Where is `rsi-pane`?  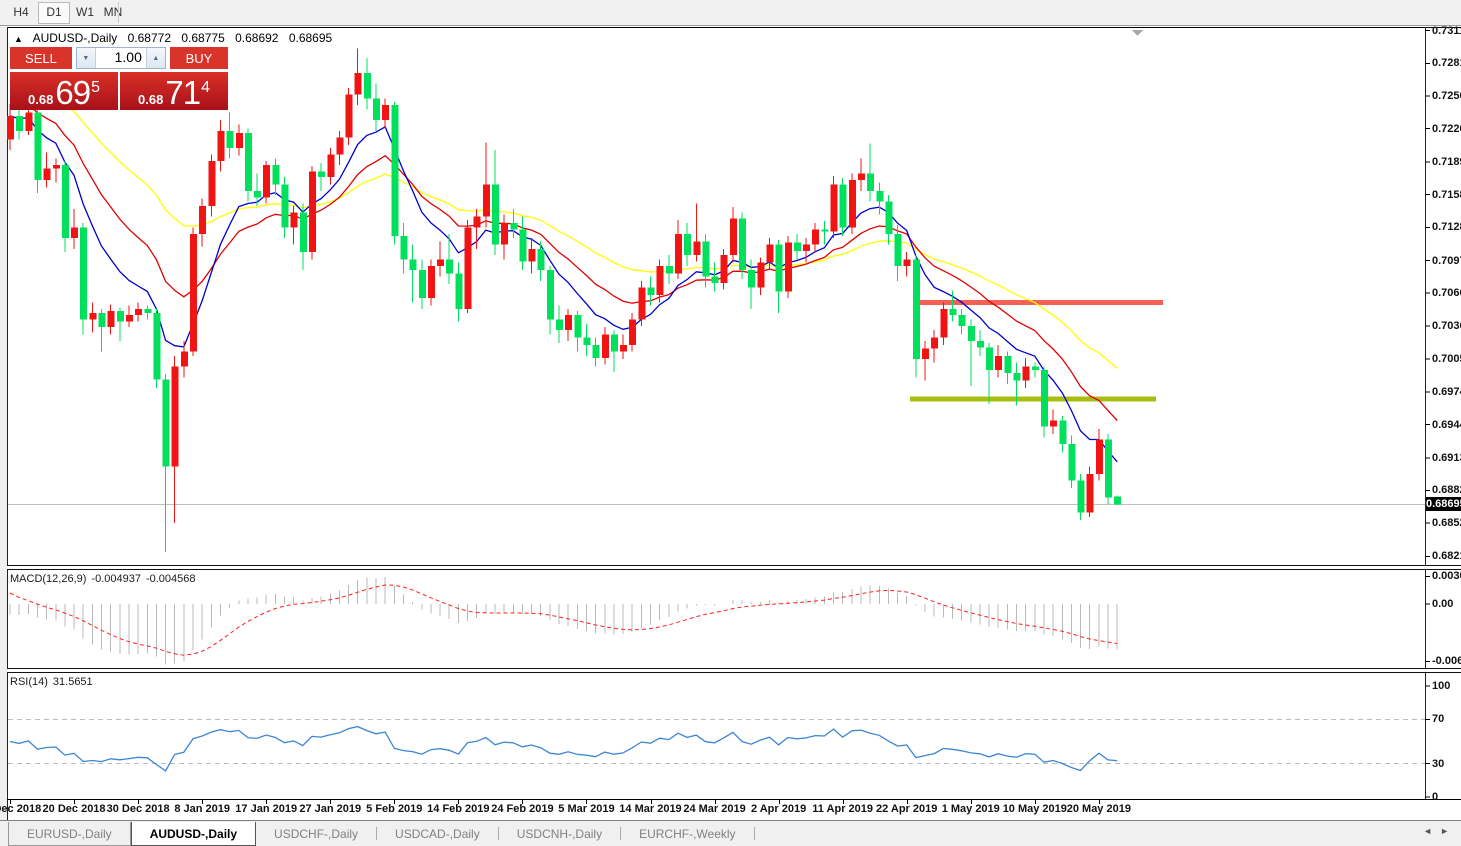
rsi-pane is located at coordinates (730, 736).